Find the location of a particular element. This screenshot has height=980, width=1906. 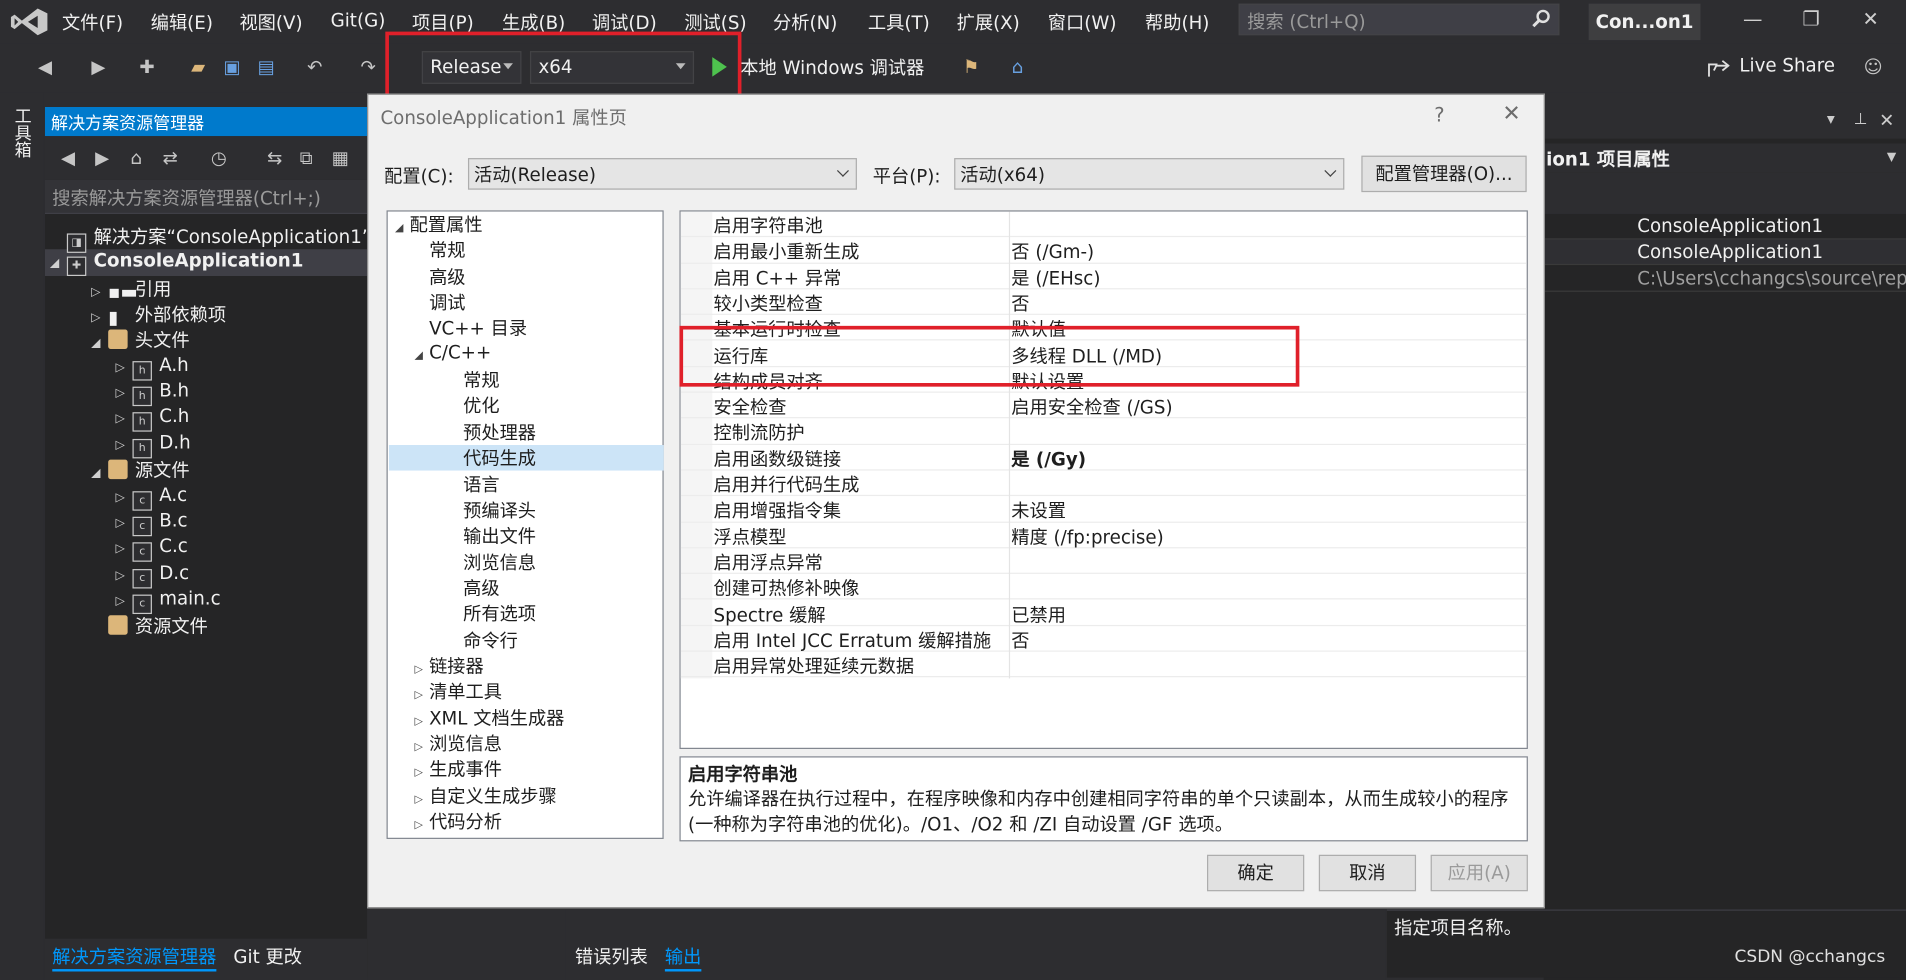

menu-item: 编辑(E) is located at coordinates (182, 23).